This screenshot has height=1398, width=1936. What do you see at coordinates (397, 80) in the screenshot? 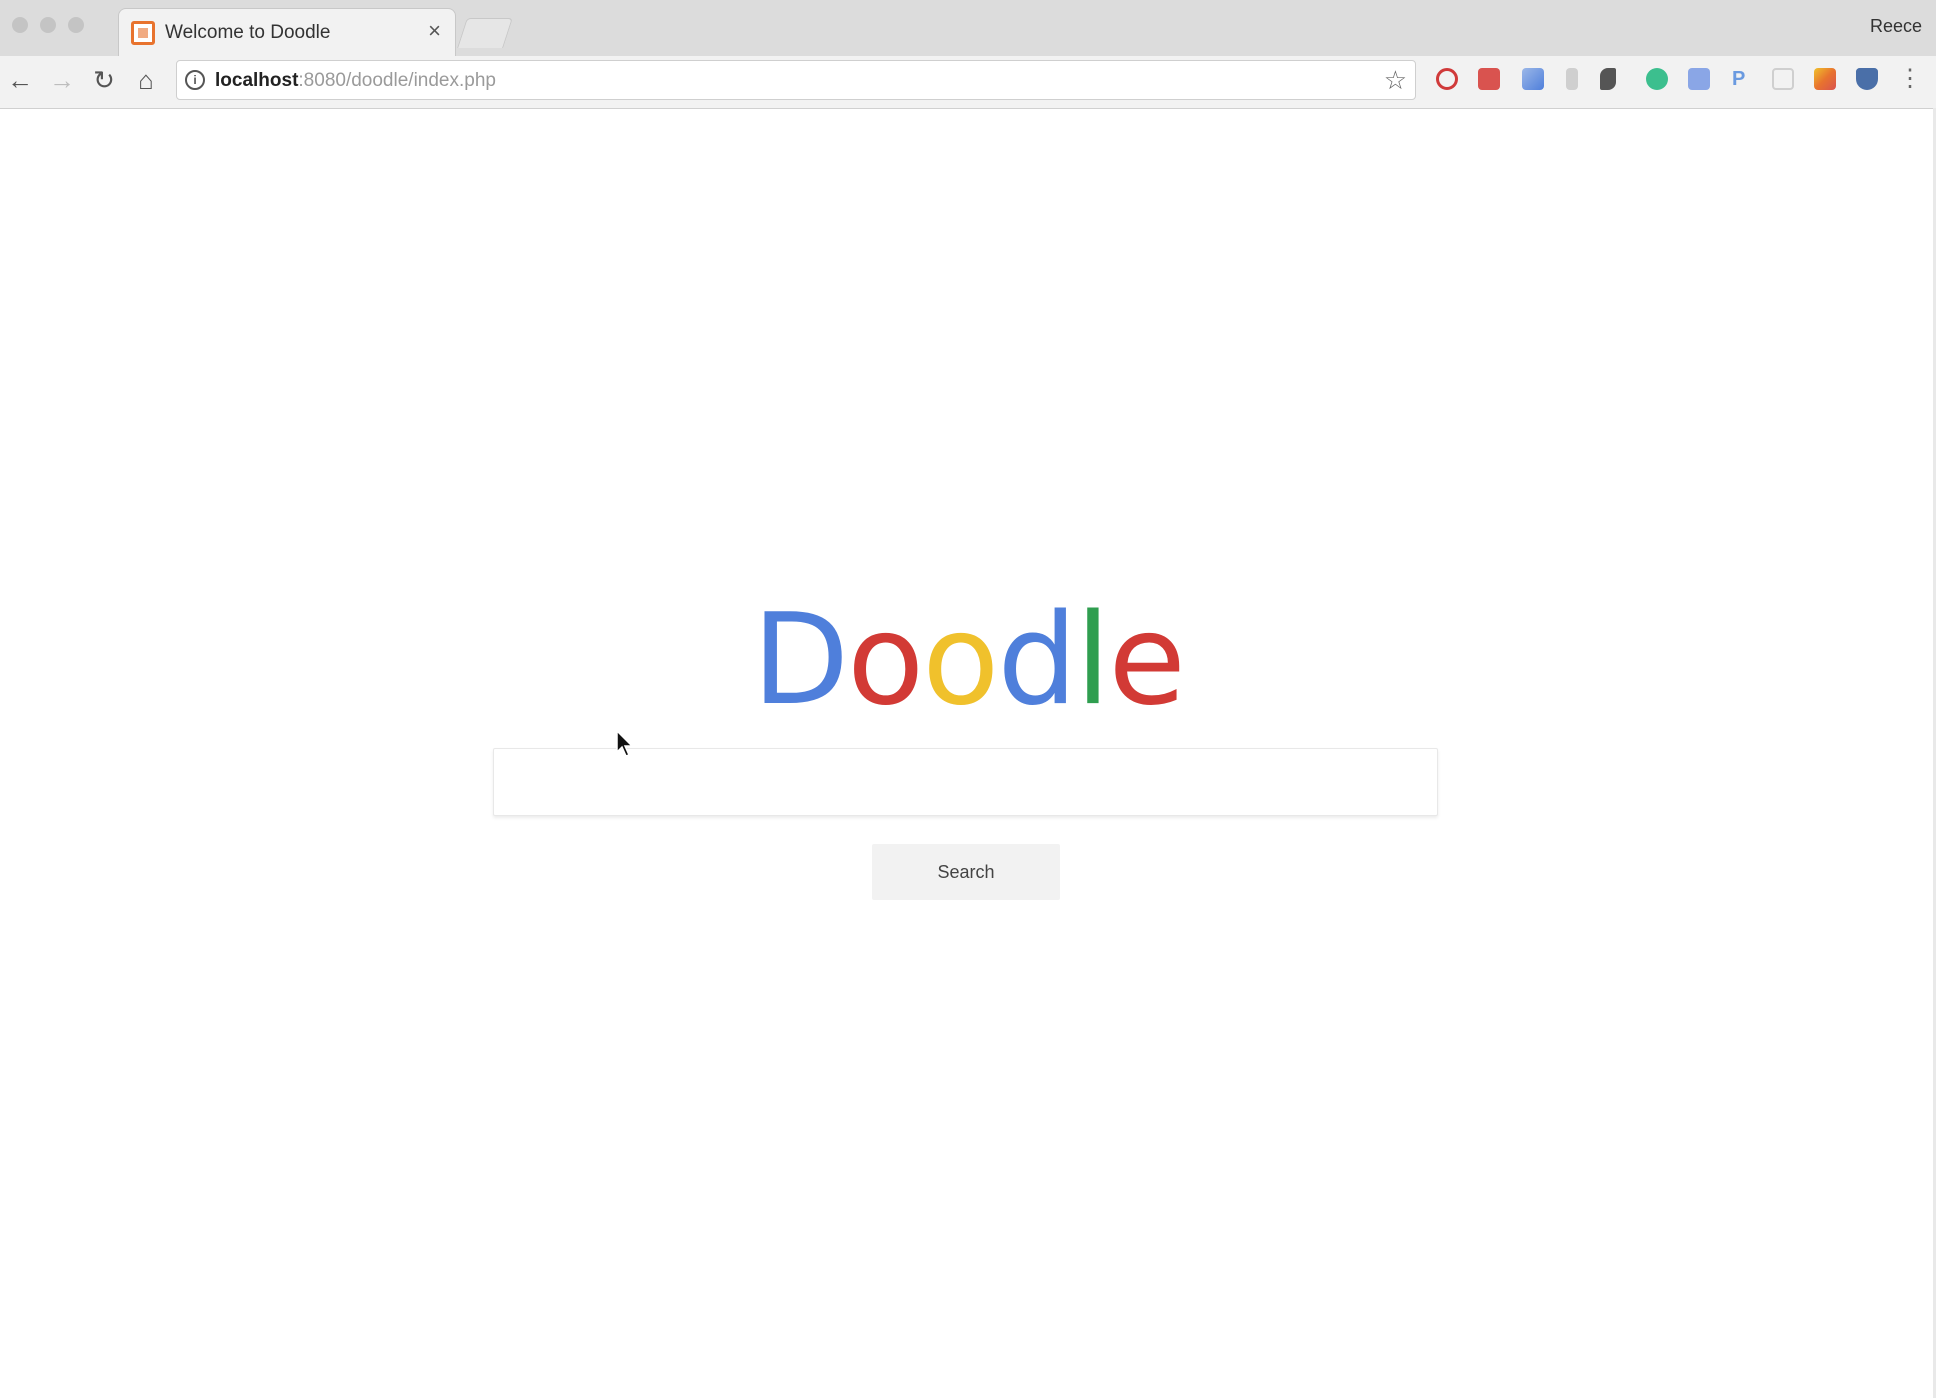
I see `url-path: :8080/doodle/index.php` at bounding box center [397, 80].